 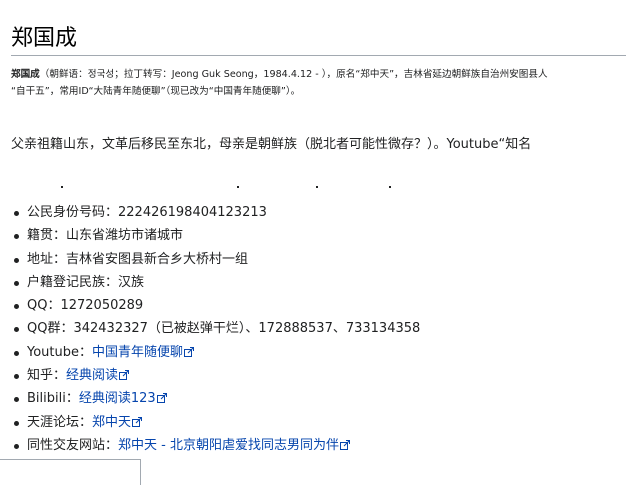 What do you see at coordinates (157, 259) in the screenshot?
I see `fact-value: 吉林省安图县新合乡大桥村一组` at bounding box center [157, 259].